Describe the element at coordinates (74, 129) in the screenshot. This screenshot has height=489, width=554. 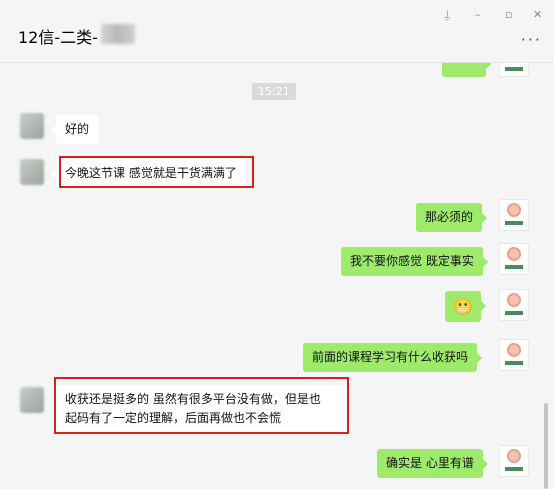
I see `message-bubble: 好的` at that location.